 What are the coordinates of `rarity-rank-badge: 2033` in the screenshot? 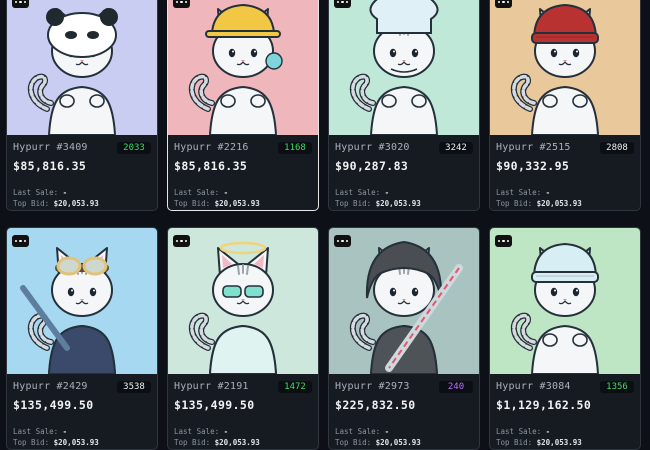 It's located at (134, 147).